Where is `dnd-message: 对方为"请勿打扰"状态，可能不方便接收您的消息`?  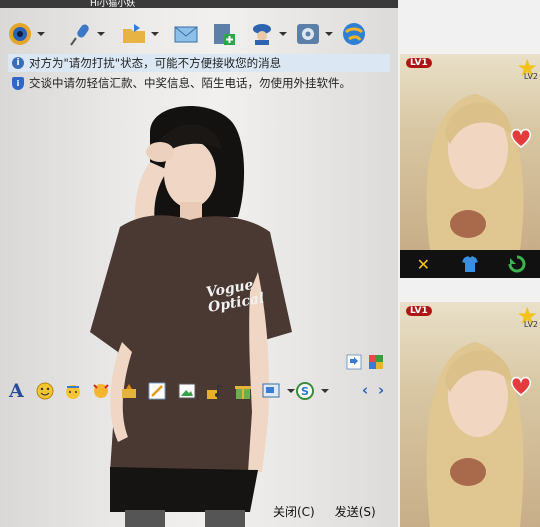 dnd-message: 对方为"请勿打扰"状态，可能不方便接收您的消息 is located at coordinates (155, 63).